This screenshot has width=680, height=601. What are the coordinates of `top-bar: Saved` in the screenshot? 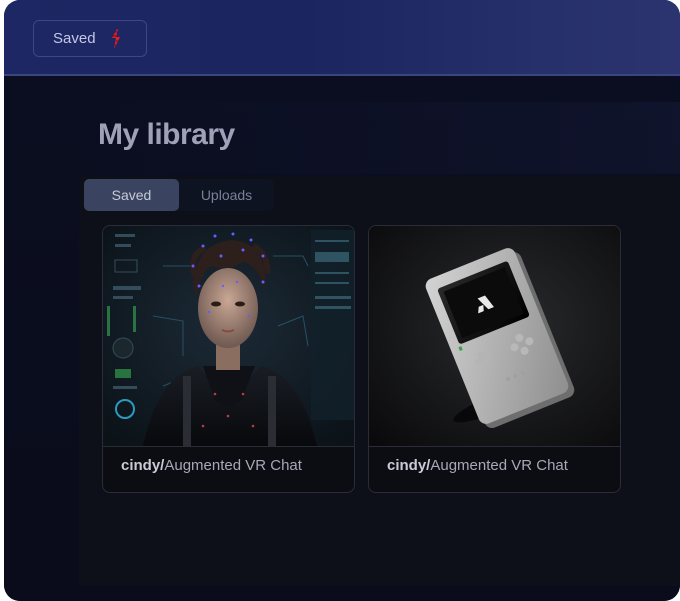 It's located at (342, 38).